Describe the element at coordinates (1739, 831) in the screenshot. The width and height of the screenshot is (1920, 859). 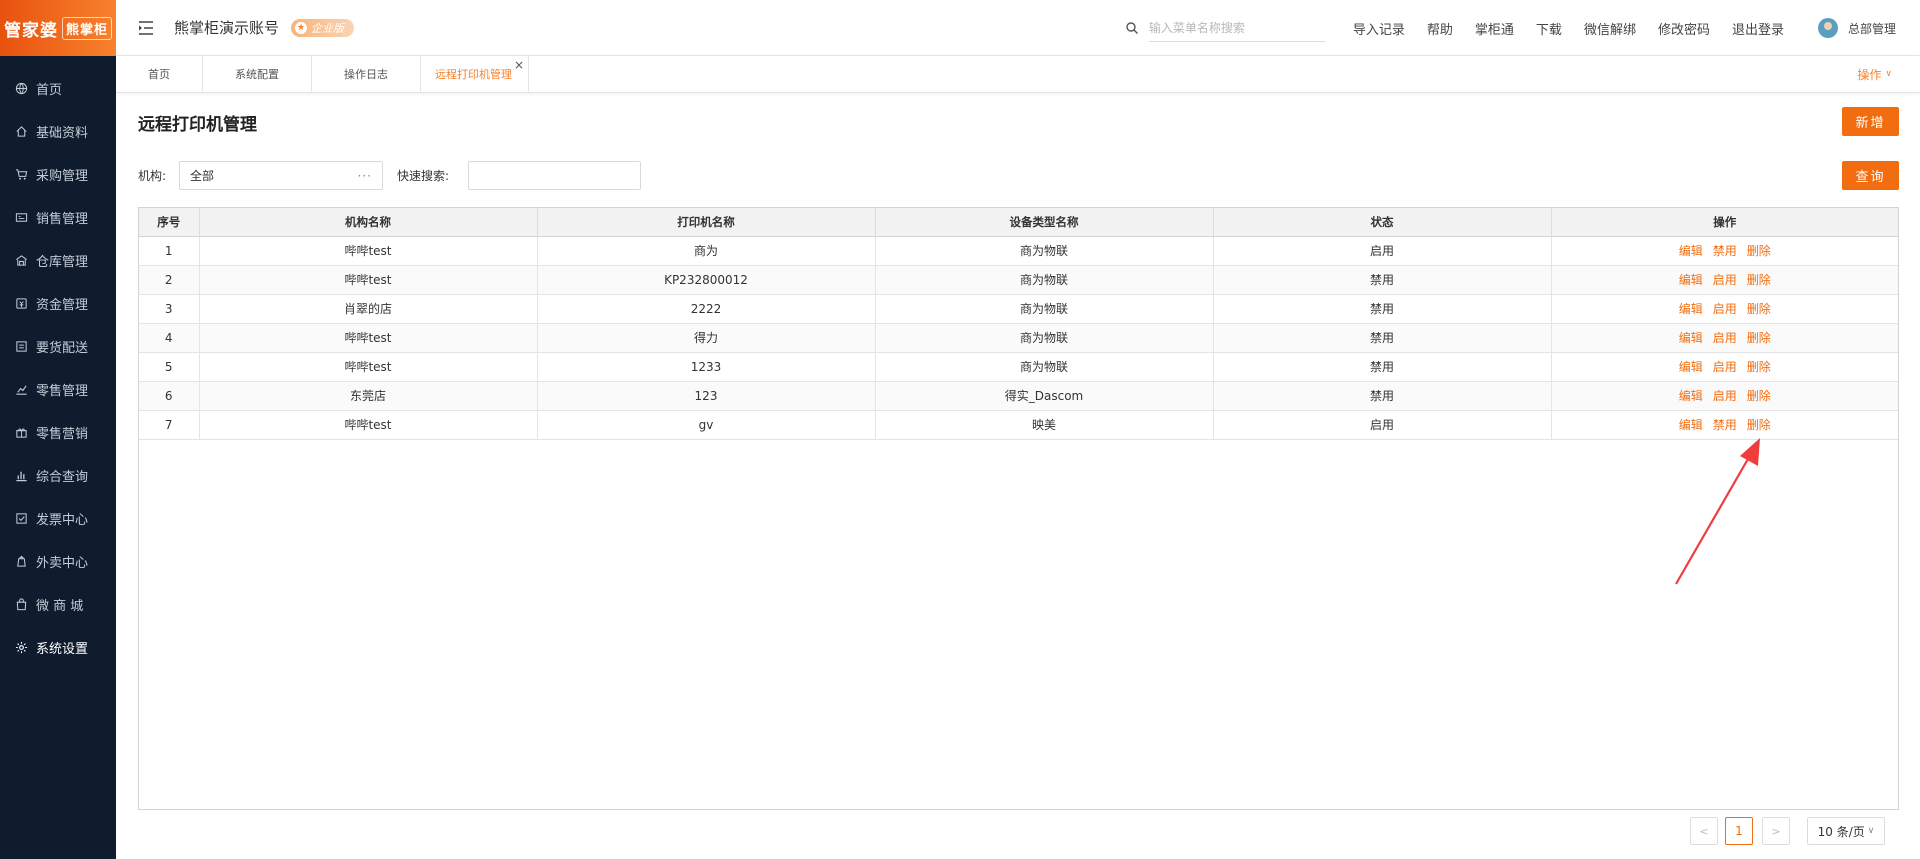
I see `page-number-current: 1` at that location.